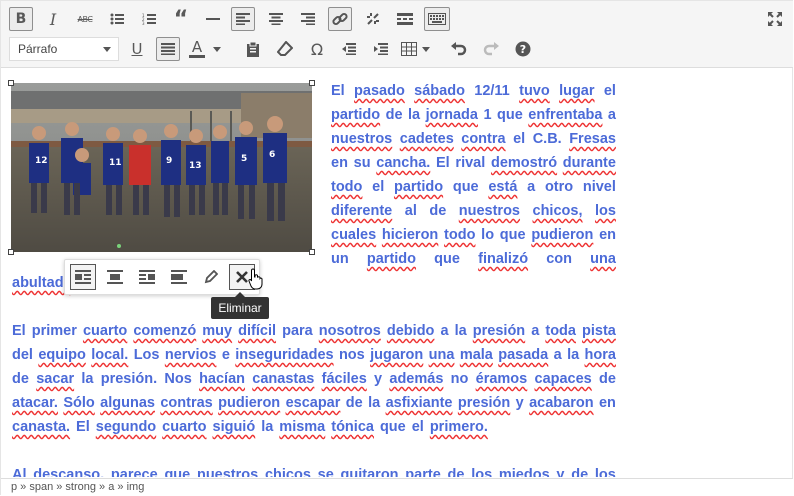  I want to click on paragraph-2-word: siguió, so click(234, 427).